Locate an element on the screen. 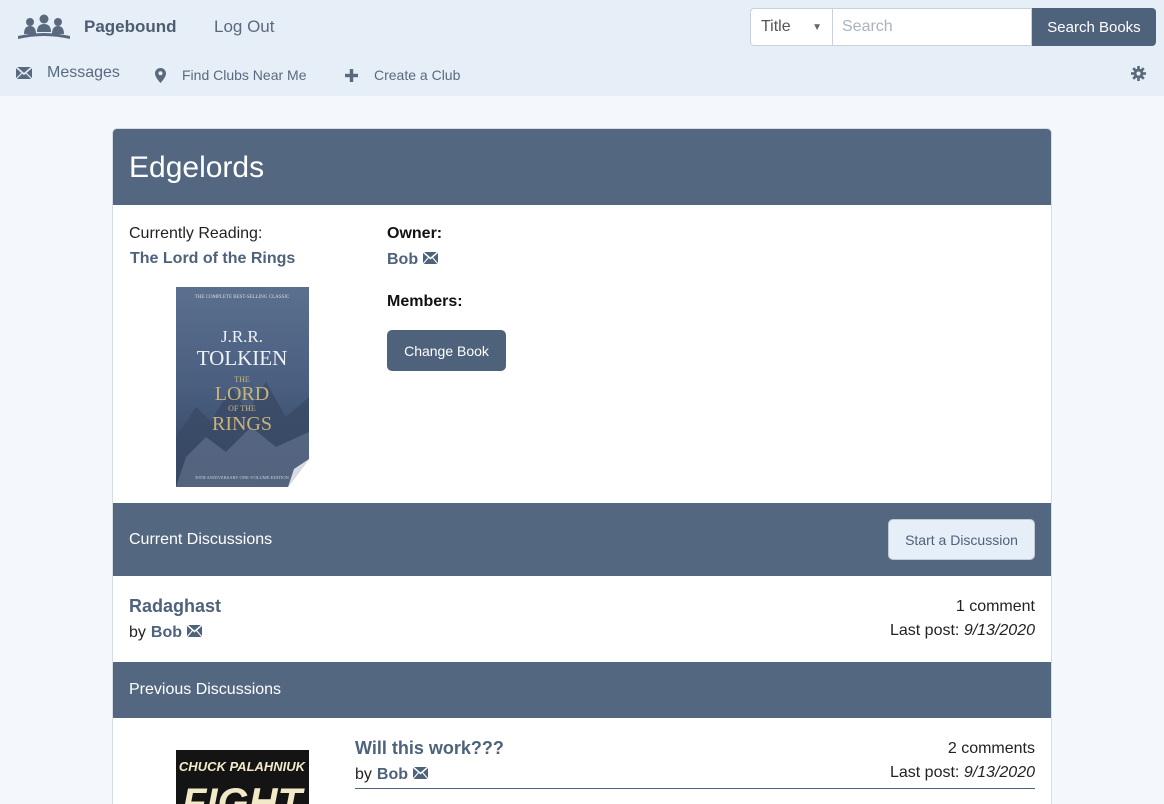 This screenshot has height=804, width=1164. divider is located at coordinates (695, 788).